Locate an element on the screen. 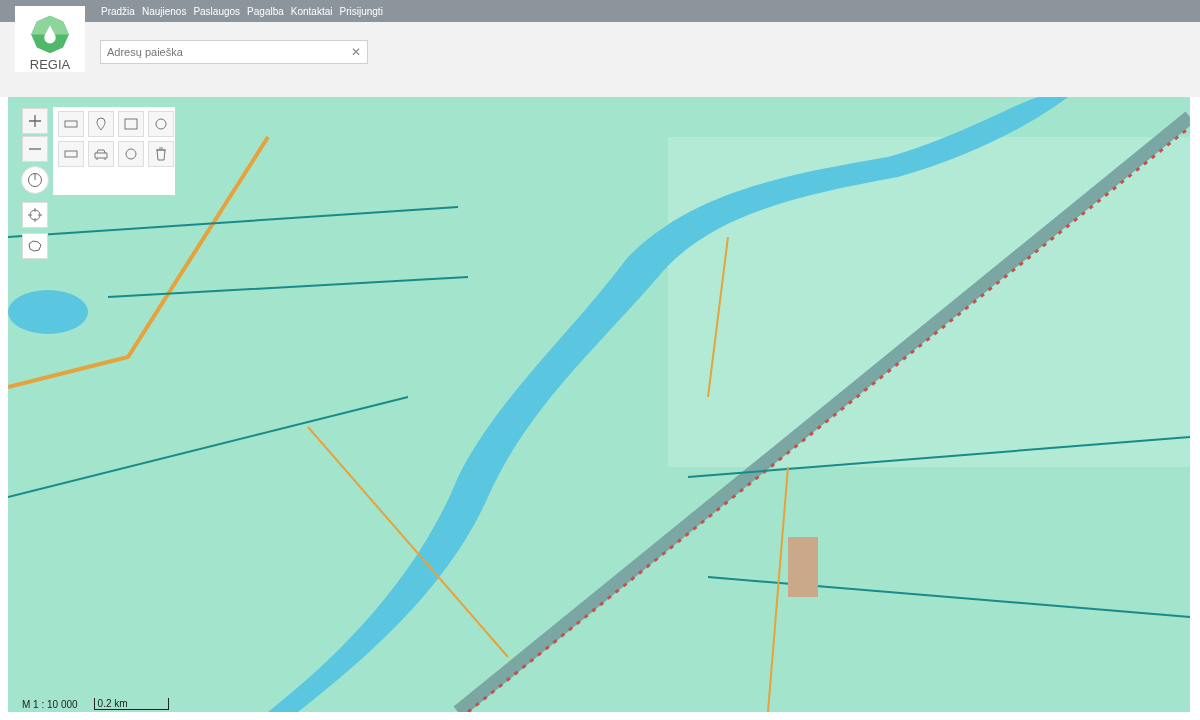 Image resolution: width=1200 pixels, height=720 pixels. clear-button: ✕ is located at coordinates (356, 52).